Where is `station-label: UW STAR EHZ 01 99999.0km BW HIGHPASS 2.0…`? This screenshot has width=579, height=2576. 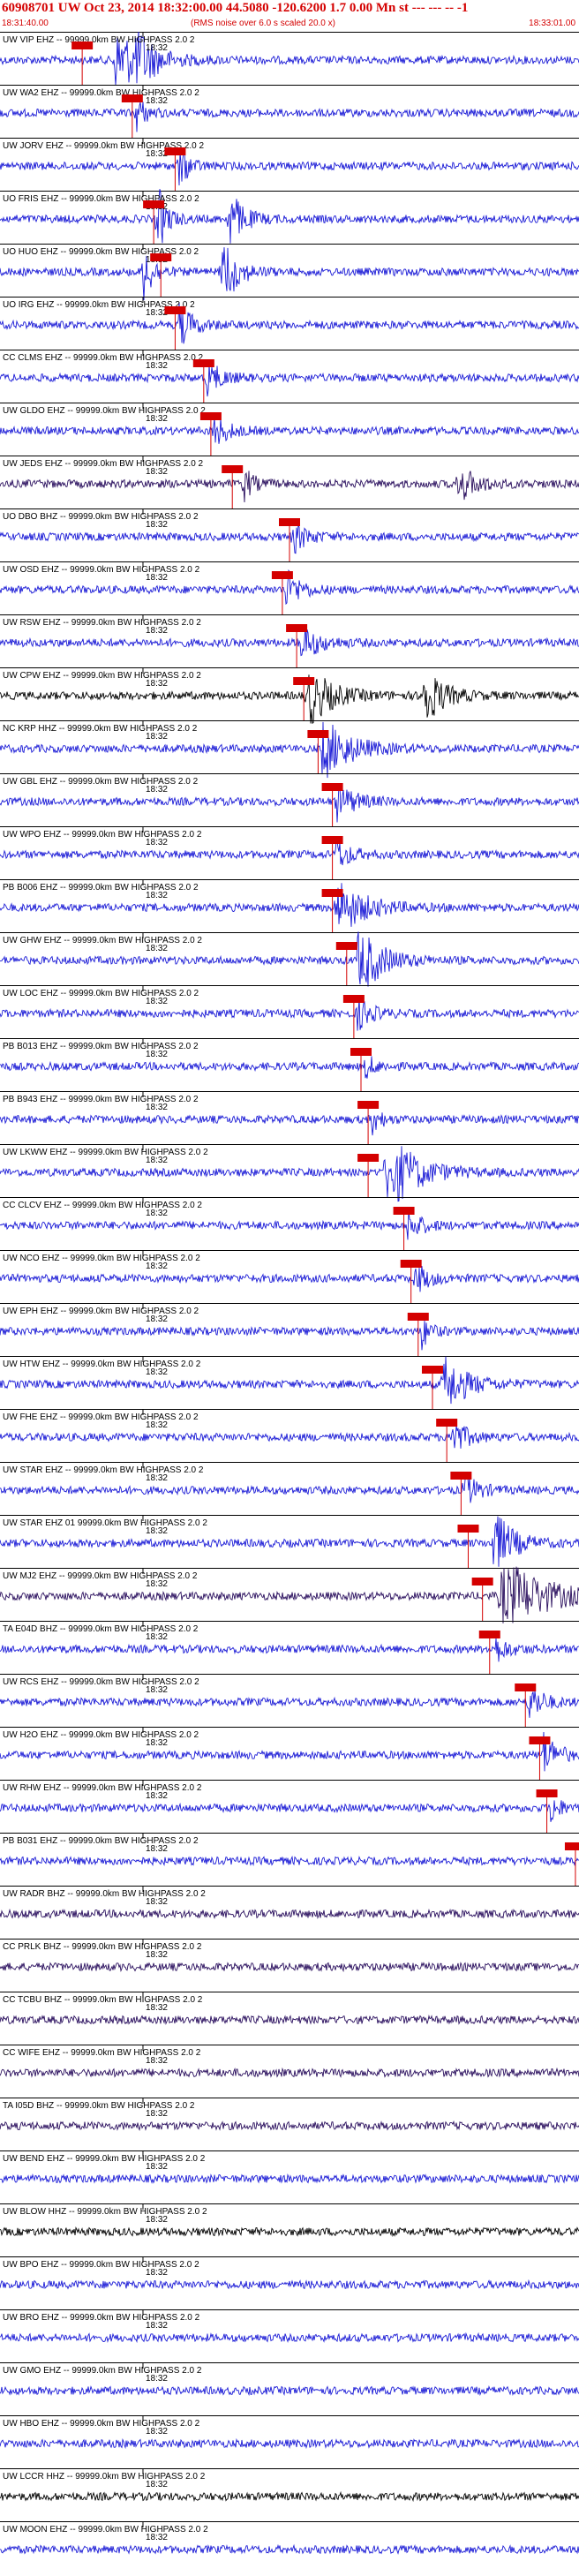 station-label: UW STAR EHZ 01 99999.0km BW HIGHPASS 2.0… is located at coordinates (105, 1523).